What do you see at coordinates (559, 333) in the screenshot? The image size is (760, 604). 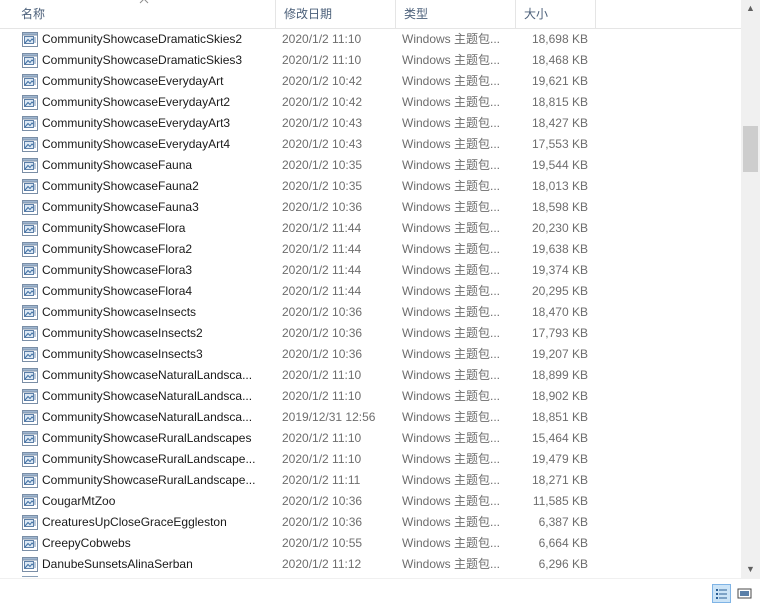 I see `file-size: 17,793 KB` at bounding box center [559, 333].